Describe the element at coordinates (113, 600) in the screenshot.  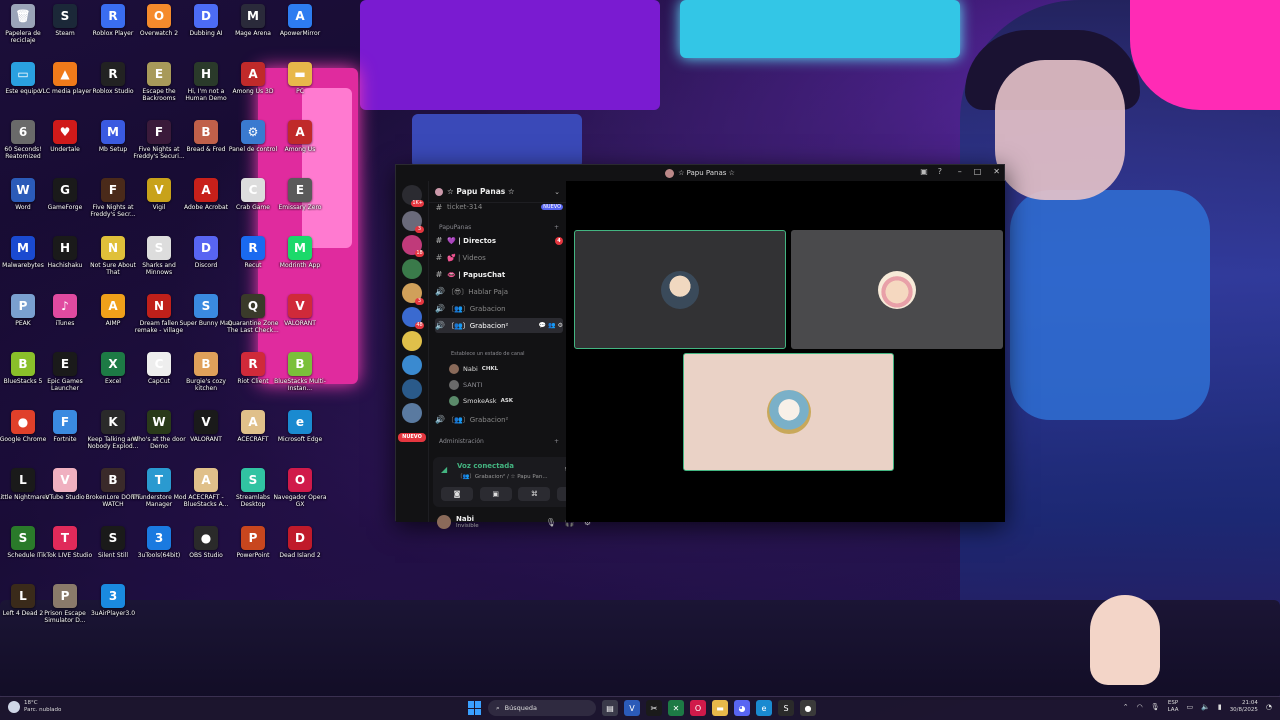
I see `desktop-icon: 3 3uAirPlayer3.0` at that location.